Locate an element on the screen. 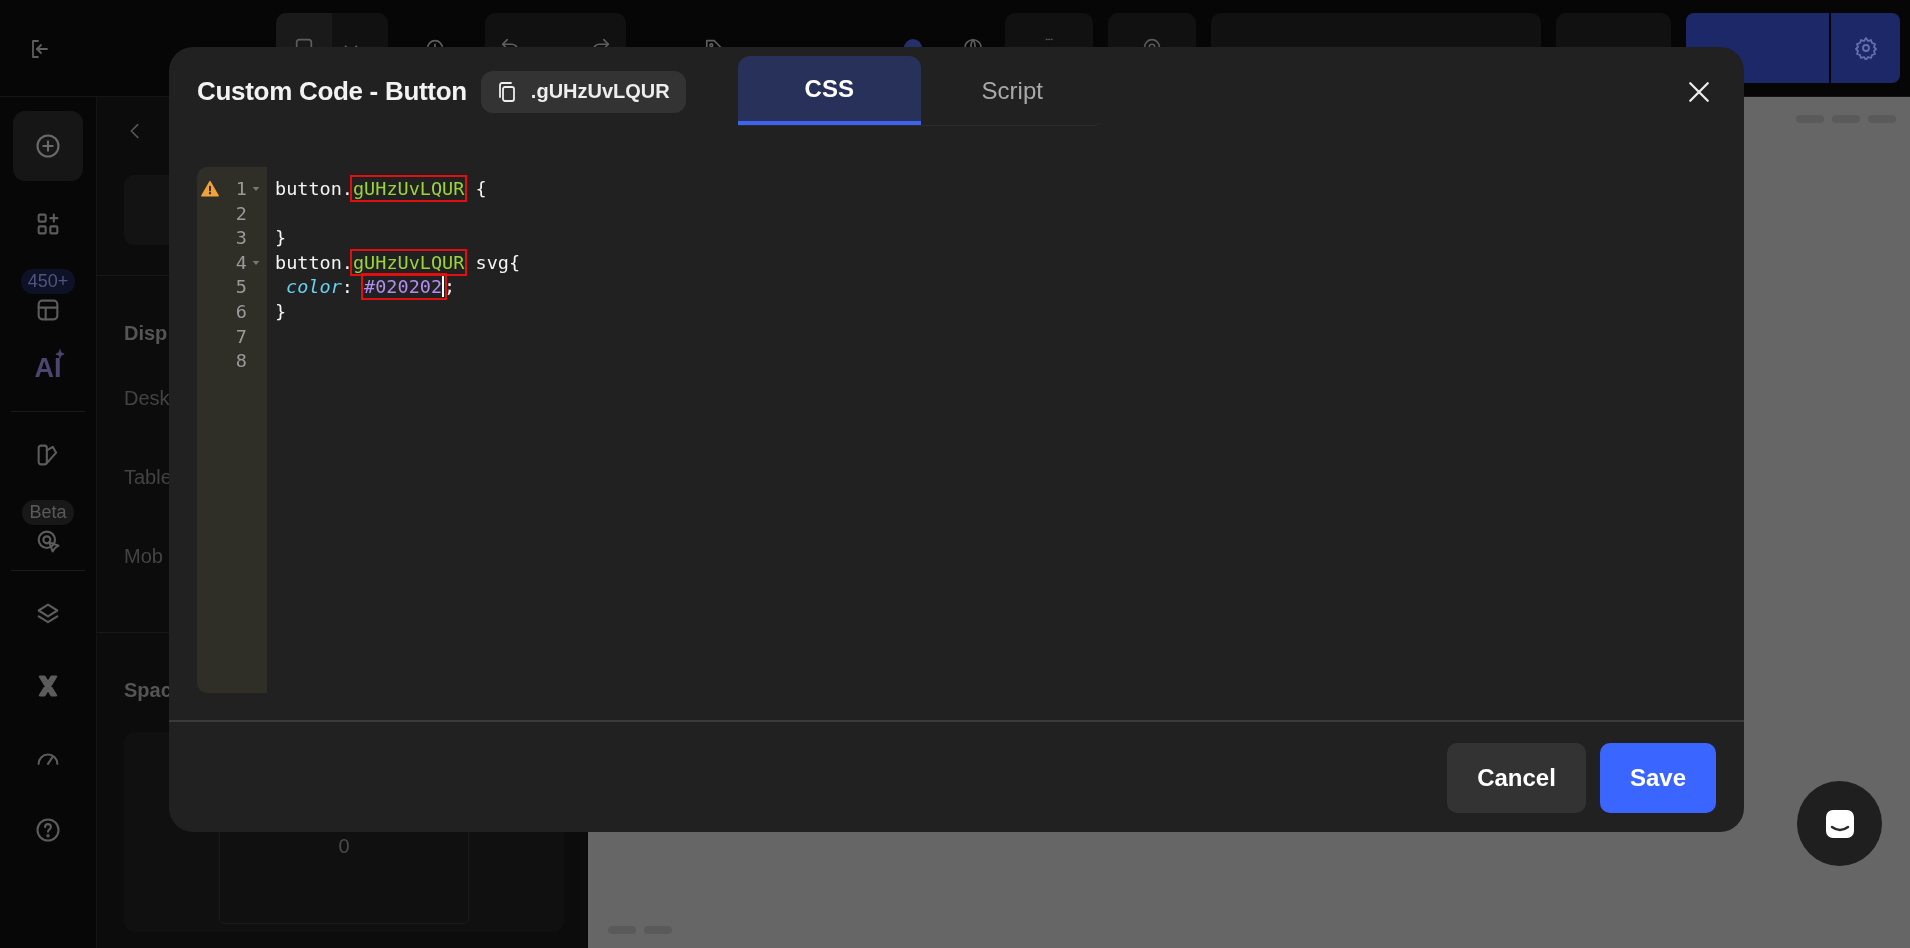  copy-class-button: .gUHzUvLQUR is located at coordinates (583, 91).